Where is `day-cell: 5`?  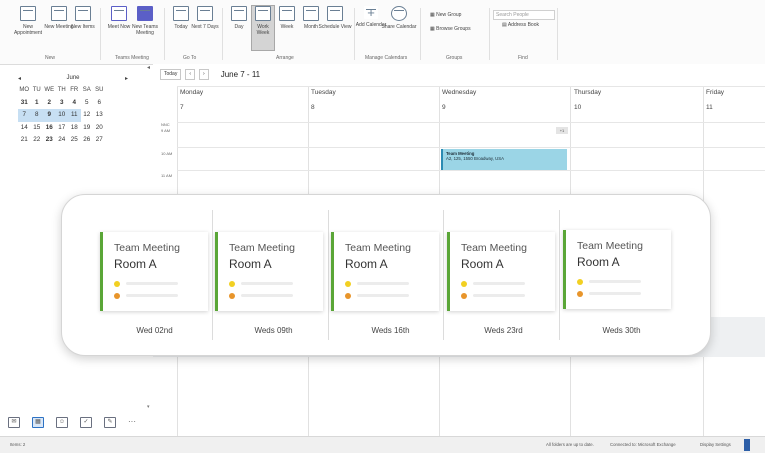 day-cell: 5 is located at coordinates (87, 103).